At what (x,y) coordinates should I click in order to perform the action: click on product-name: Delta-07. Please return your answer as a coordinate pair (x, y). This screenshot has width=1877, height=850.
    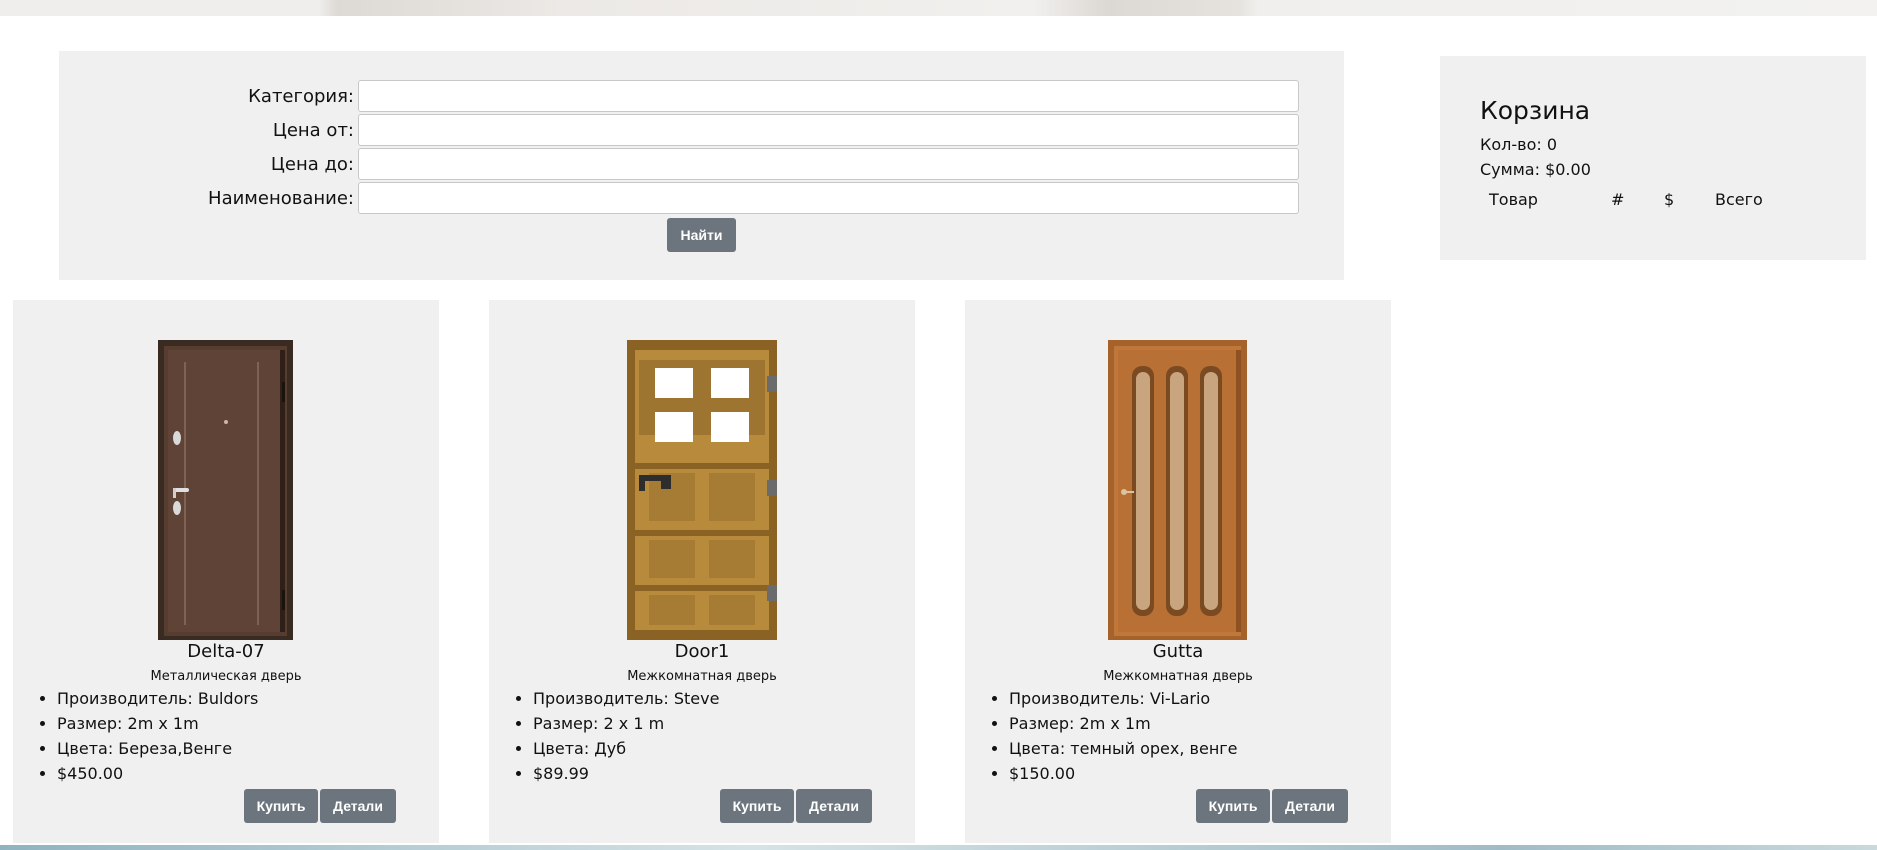
    Looking at the image, I should click on (226, 651).